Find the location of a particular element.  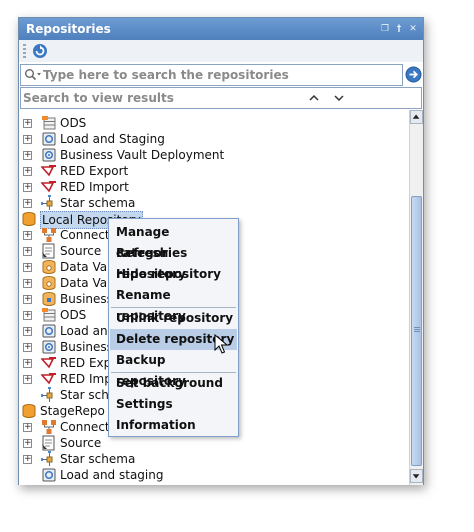

tree-row: Load and staging is located at coordinates (214, 475).